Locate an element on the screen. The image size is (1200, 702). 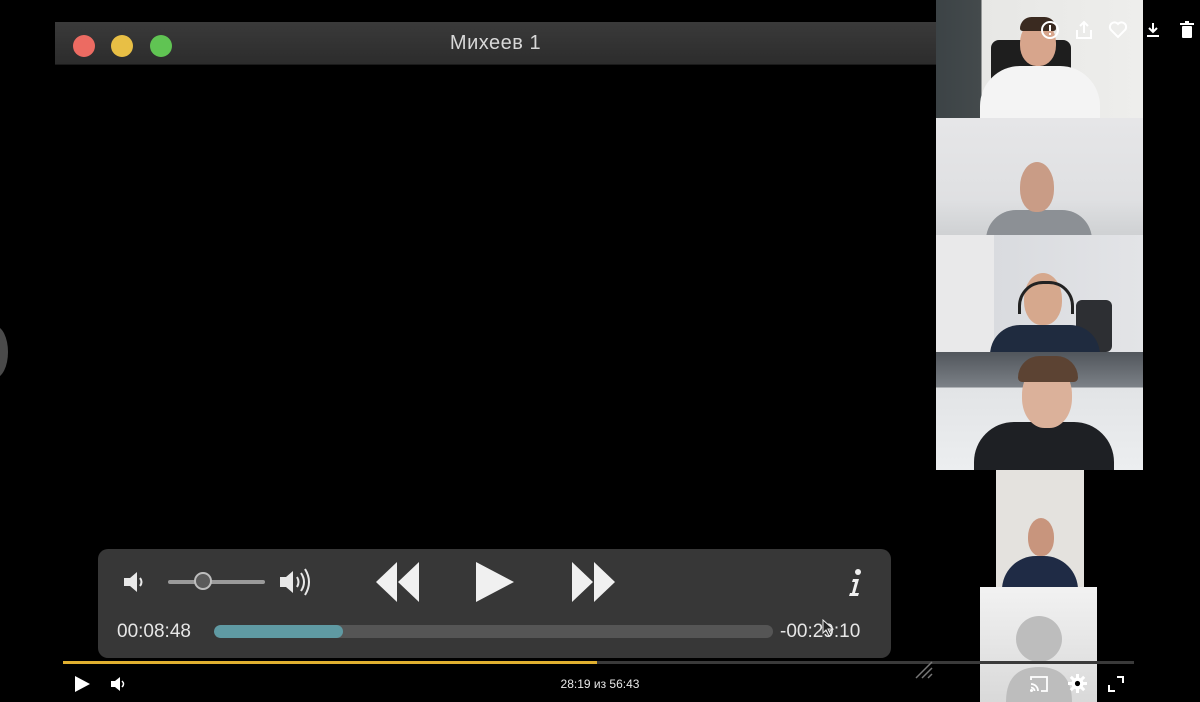
settings-icon is located at coordinates (1077, 683).